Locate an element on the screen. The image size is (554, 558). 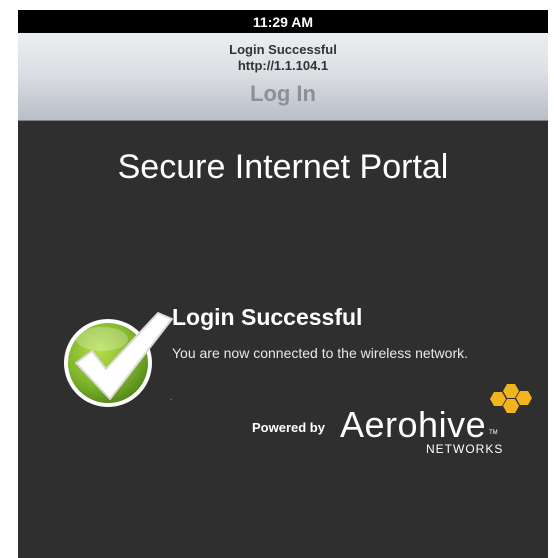
page-title: Login Successful is located at coordinates (283, 49).